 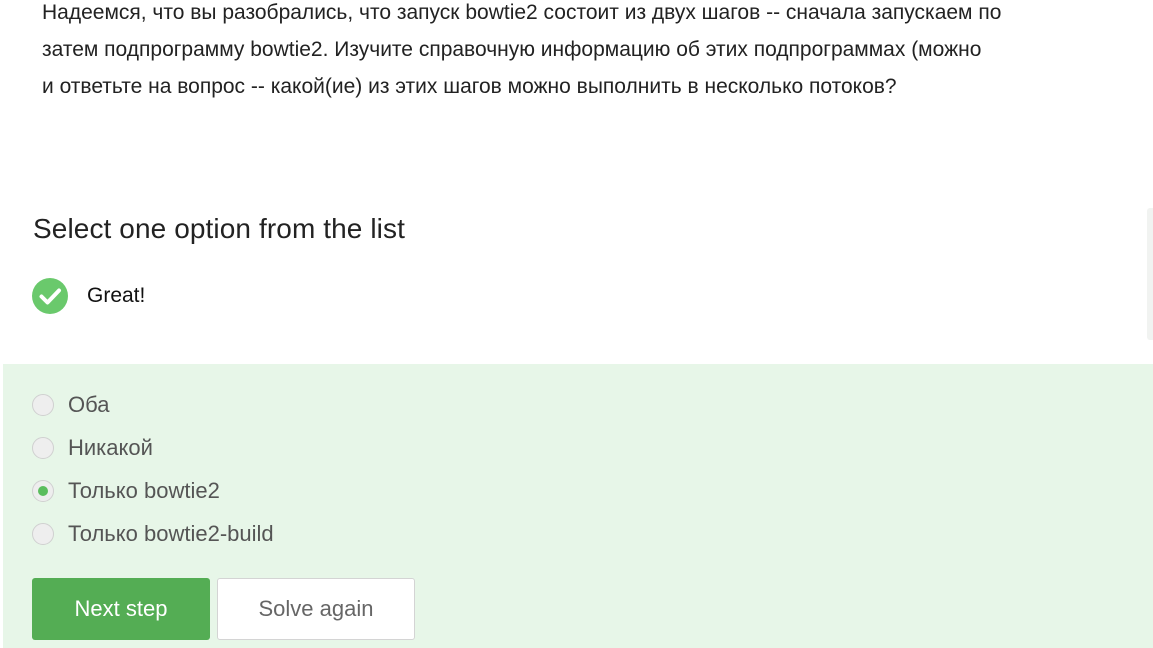 I want to click on check-circle-icon, so click(x=50, y=296).